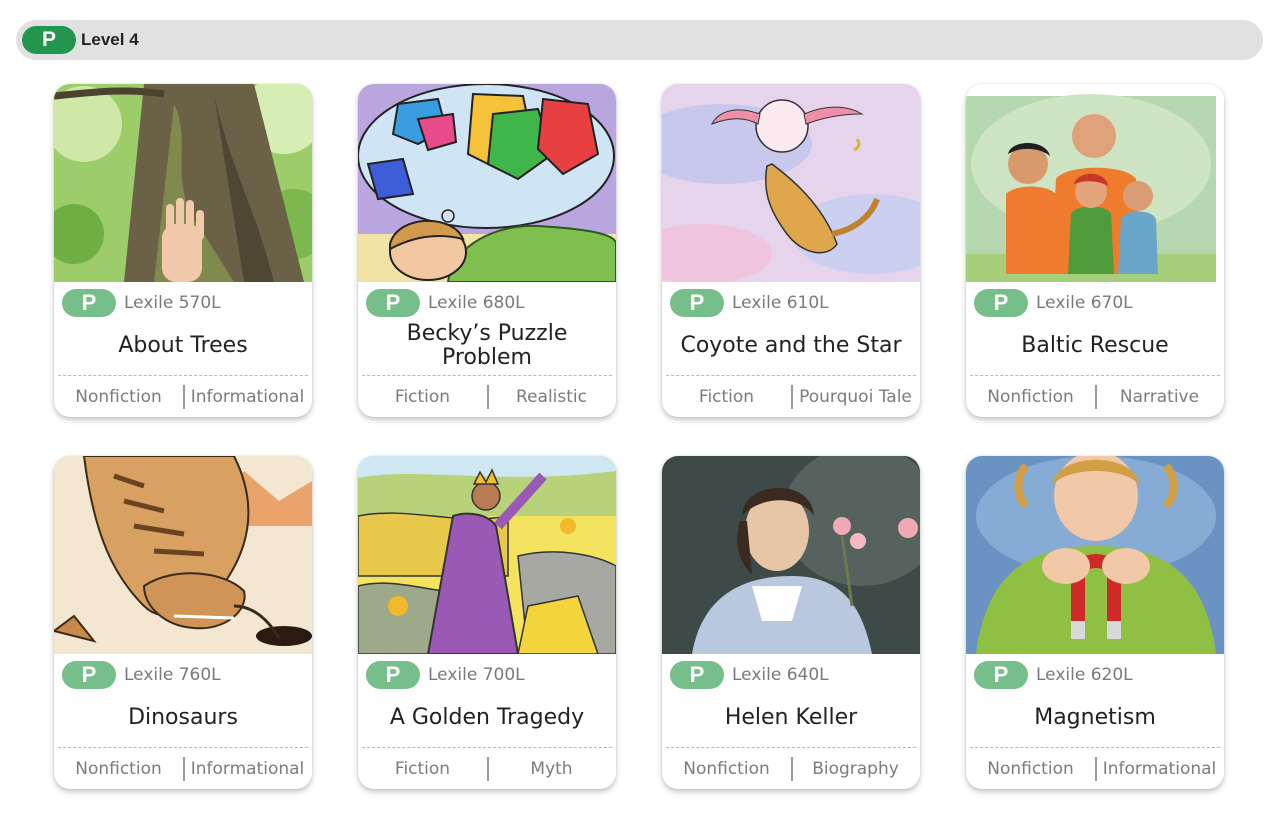 The height and width of the screenshot is (832, 1280). What do you see at coordinates (487, 769) in the screenshot?
I see `book-tags: Fiction Myth` at bounding box center [487, 769].